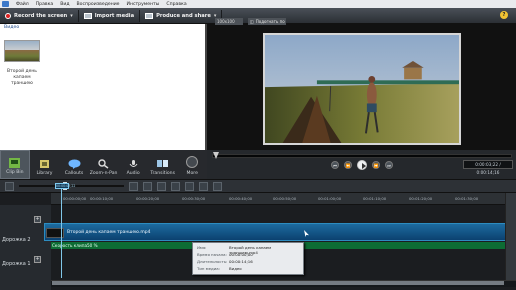 This screenshot has height=290, width=516. Describe the element at coordinates (194, 198) in the screenshot. I see `ruler-label-3: 00:00:30;00` at that location.